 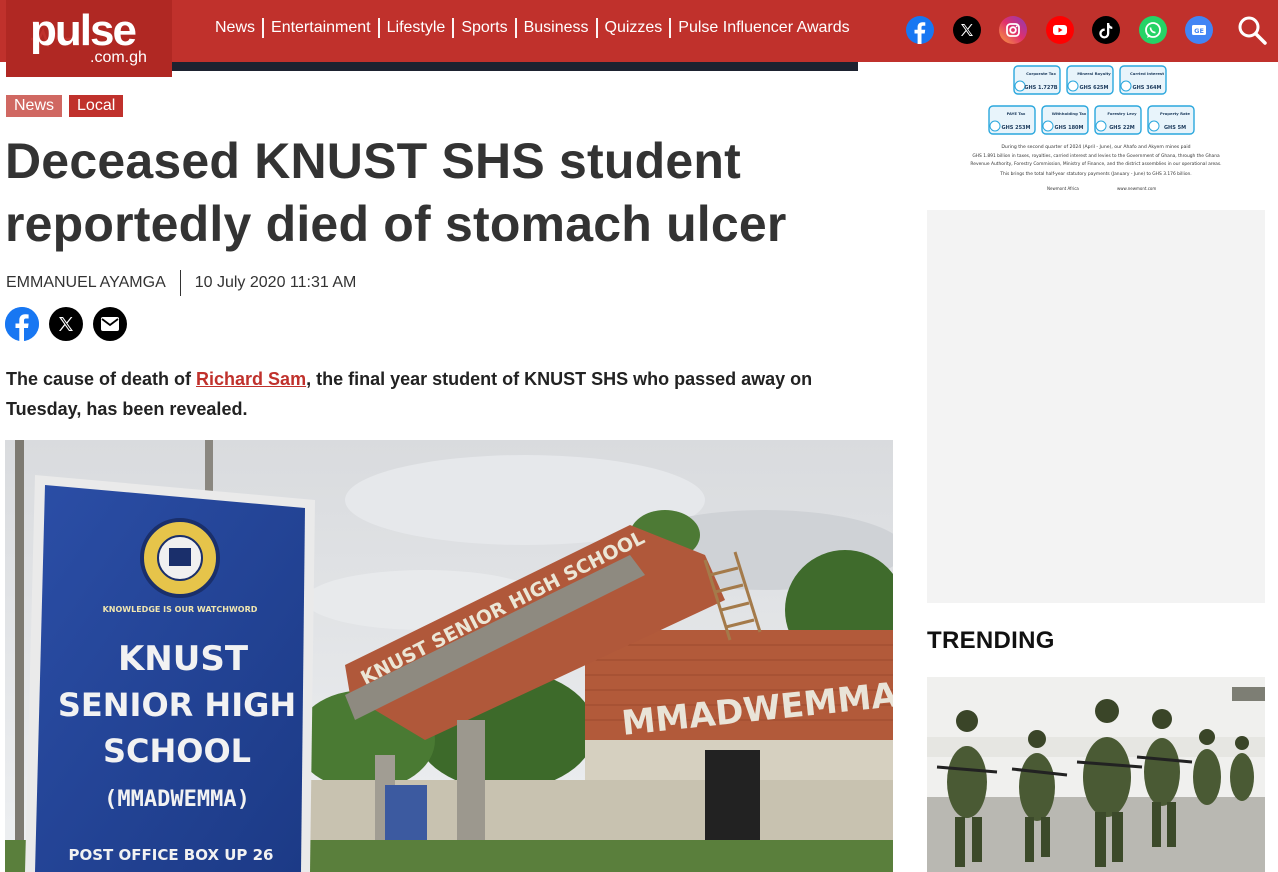 What do you see at coordinates (1037, 80) in the screenshot?
I see `info-tile: Corporate Tax GHS 1.727B` at bounding box center [1037, 80].